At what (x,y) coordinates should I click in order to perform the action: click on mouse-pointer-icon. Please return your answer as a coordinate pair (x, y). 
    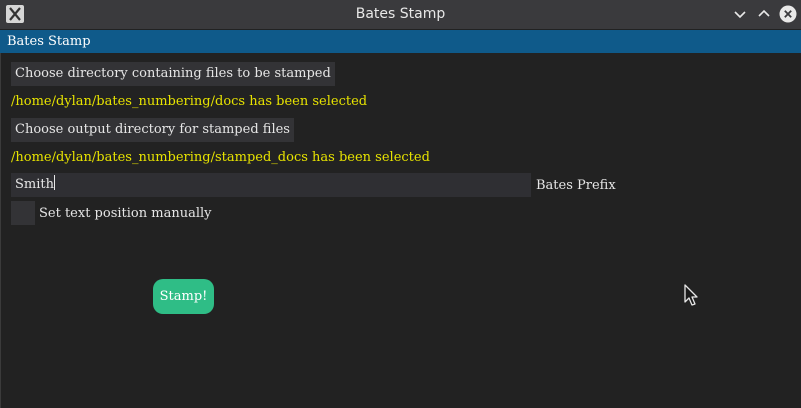
    Looking at the image, I should click on (691, 297).